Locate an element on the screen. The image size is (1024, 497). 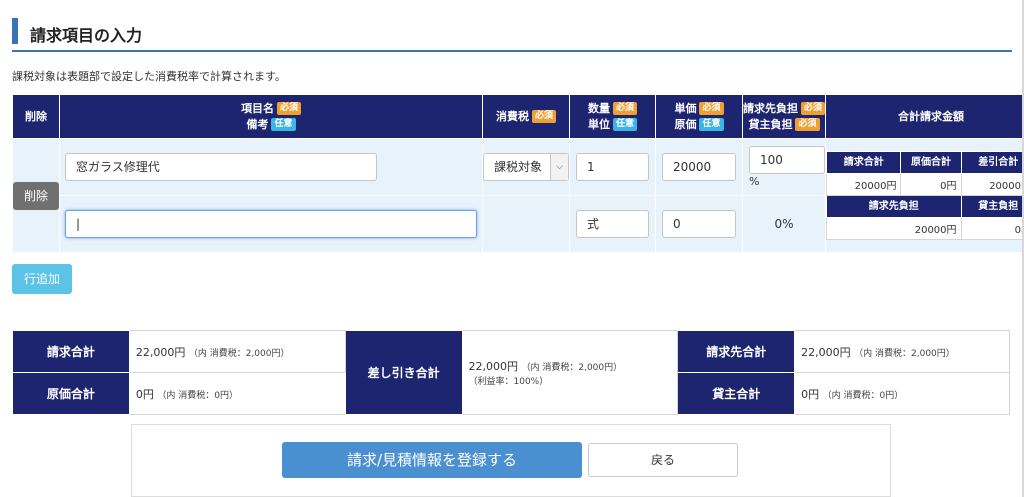
billing-party-total-label: 請求先合計 is located at coordinates (736, 351).